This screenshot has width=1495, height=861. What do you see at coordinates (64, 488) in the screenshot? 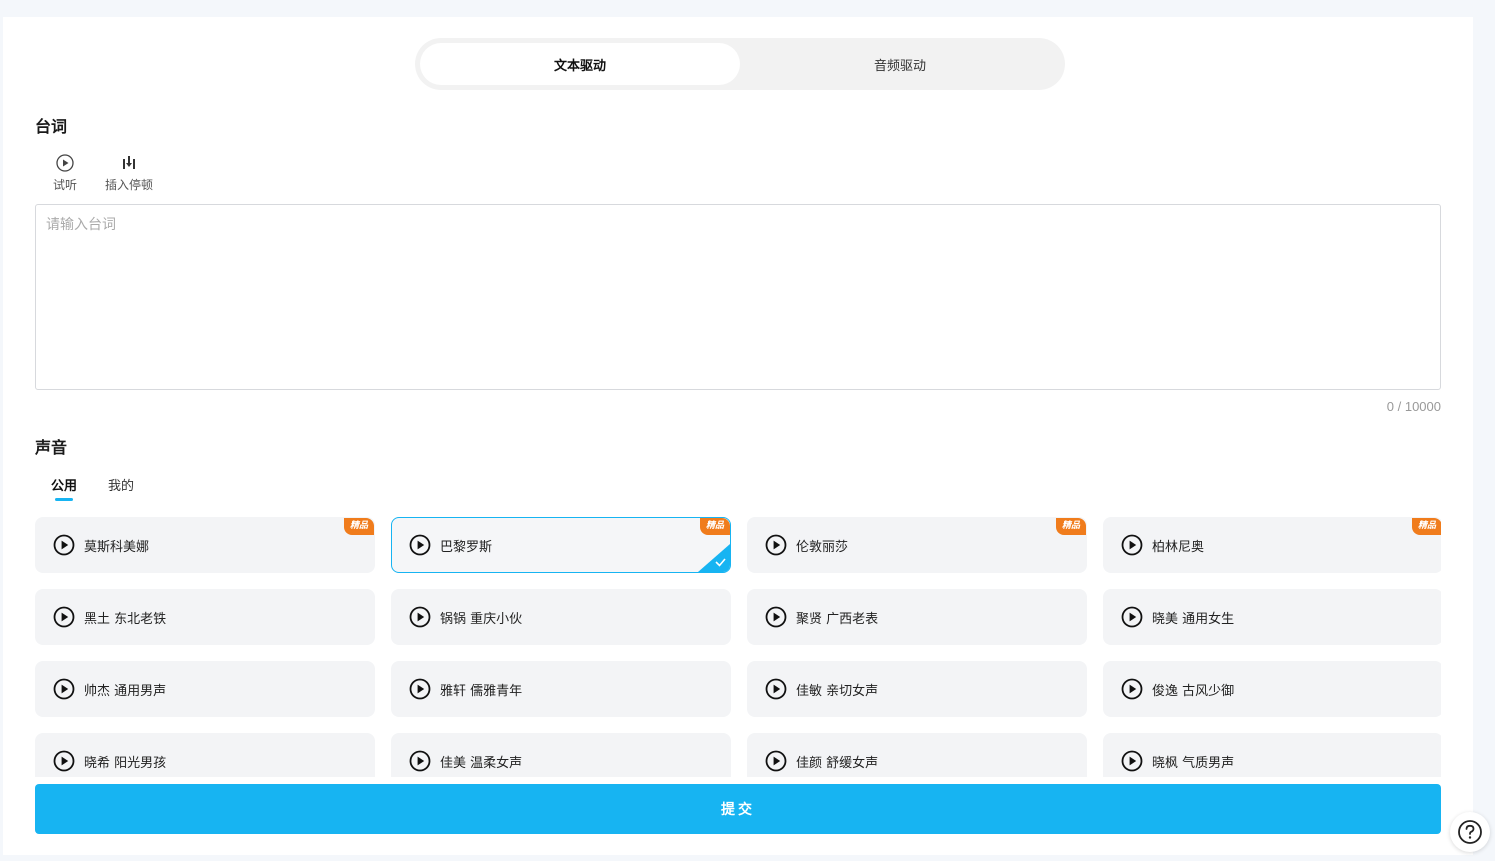
I see `voice-tab-public: 公用` at bounding box center [64, 488].